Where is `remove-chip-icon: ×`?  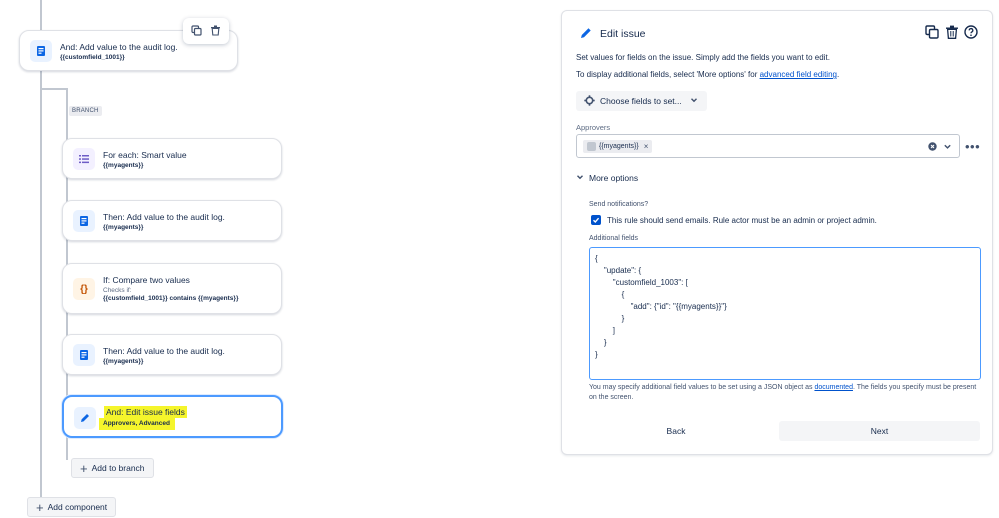 remove-chip-icon: × is located at coordinates (646, 146).